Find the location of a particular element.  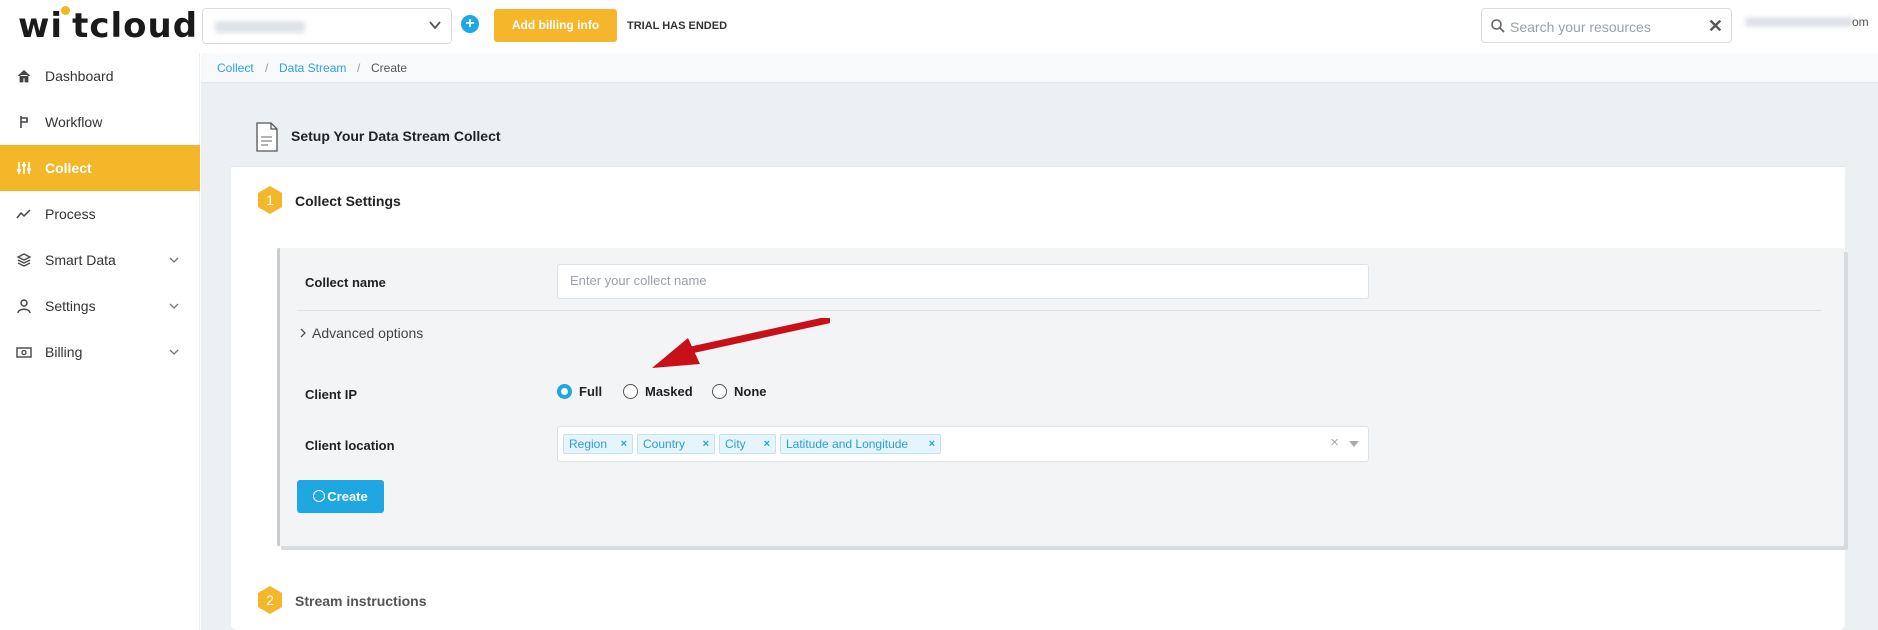

tag-label: City is located at coordinates (735, 444).